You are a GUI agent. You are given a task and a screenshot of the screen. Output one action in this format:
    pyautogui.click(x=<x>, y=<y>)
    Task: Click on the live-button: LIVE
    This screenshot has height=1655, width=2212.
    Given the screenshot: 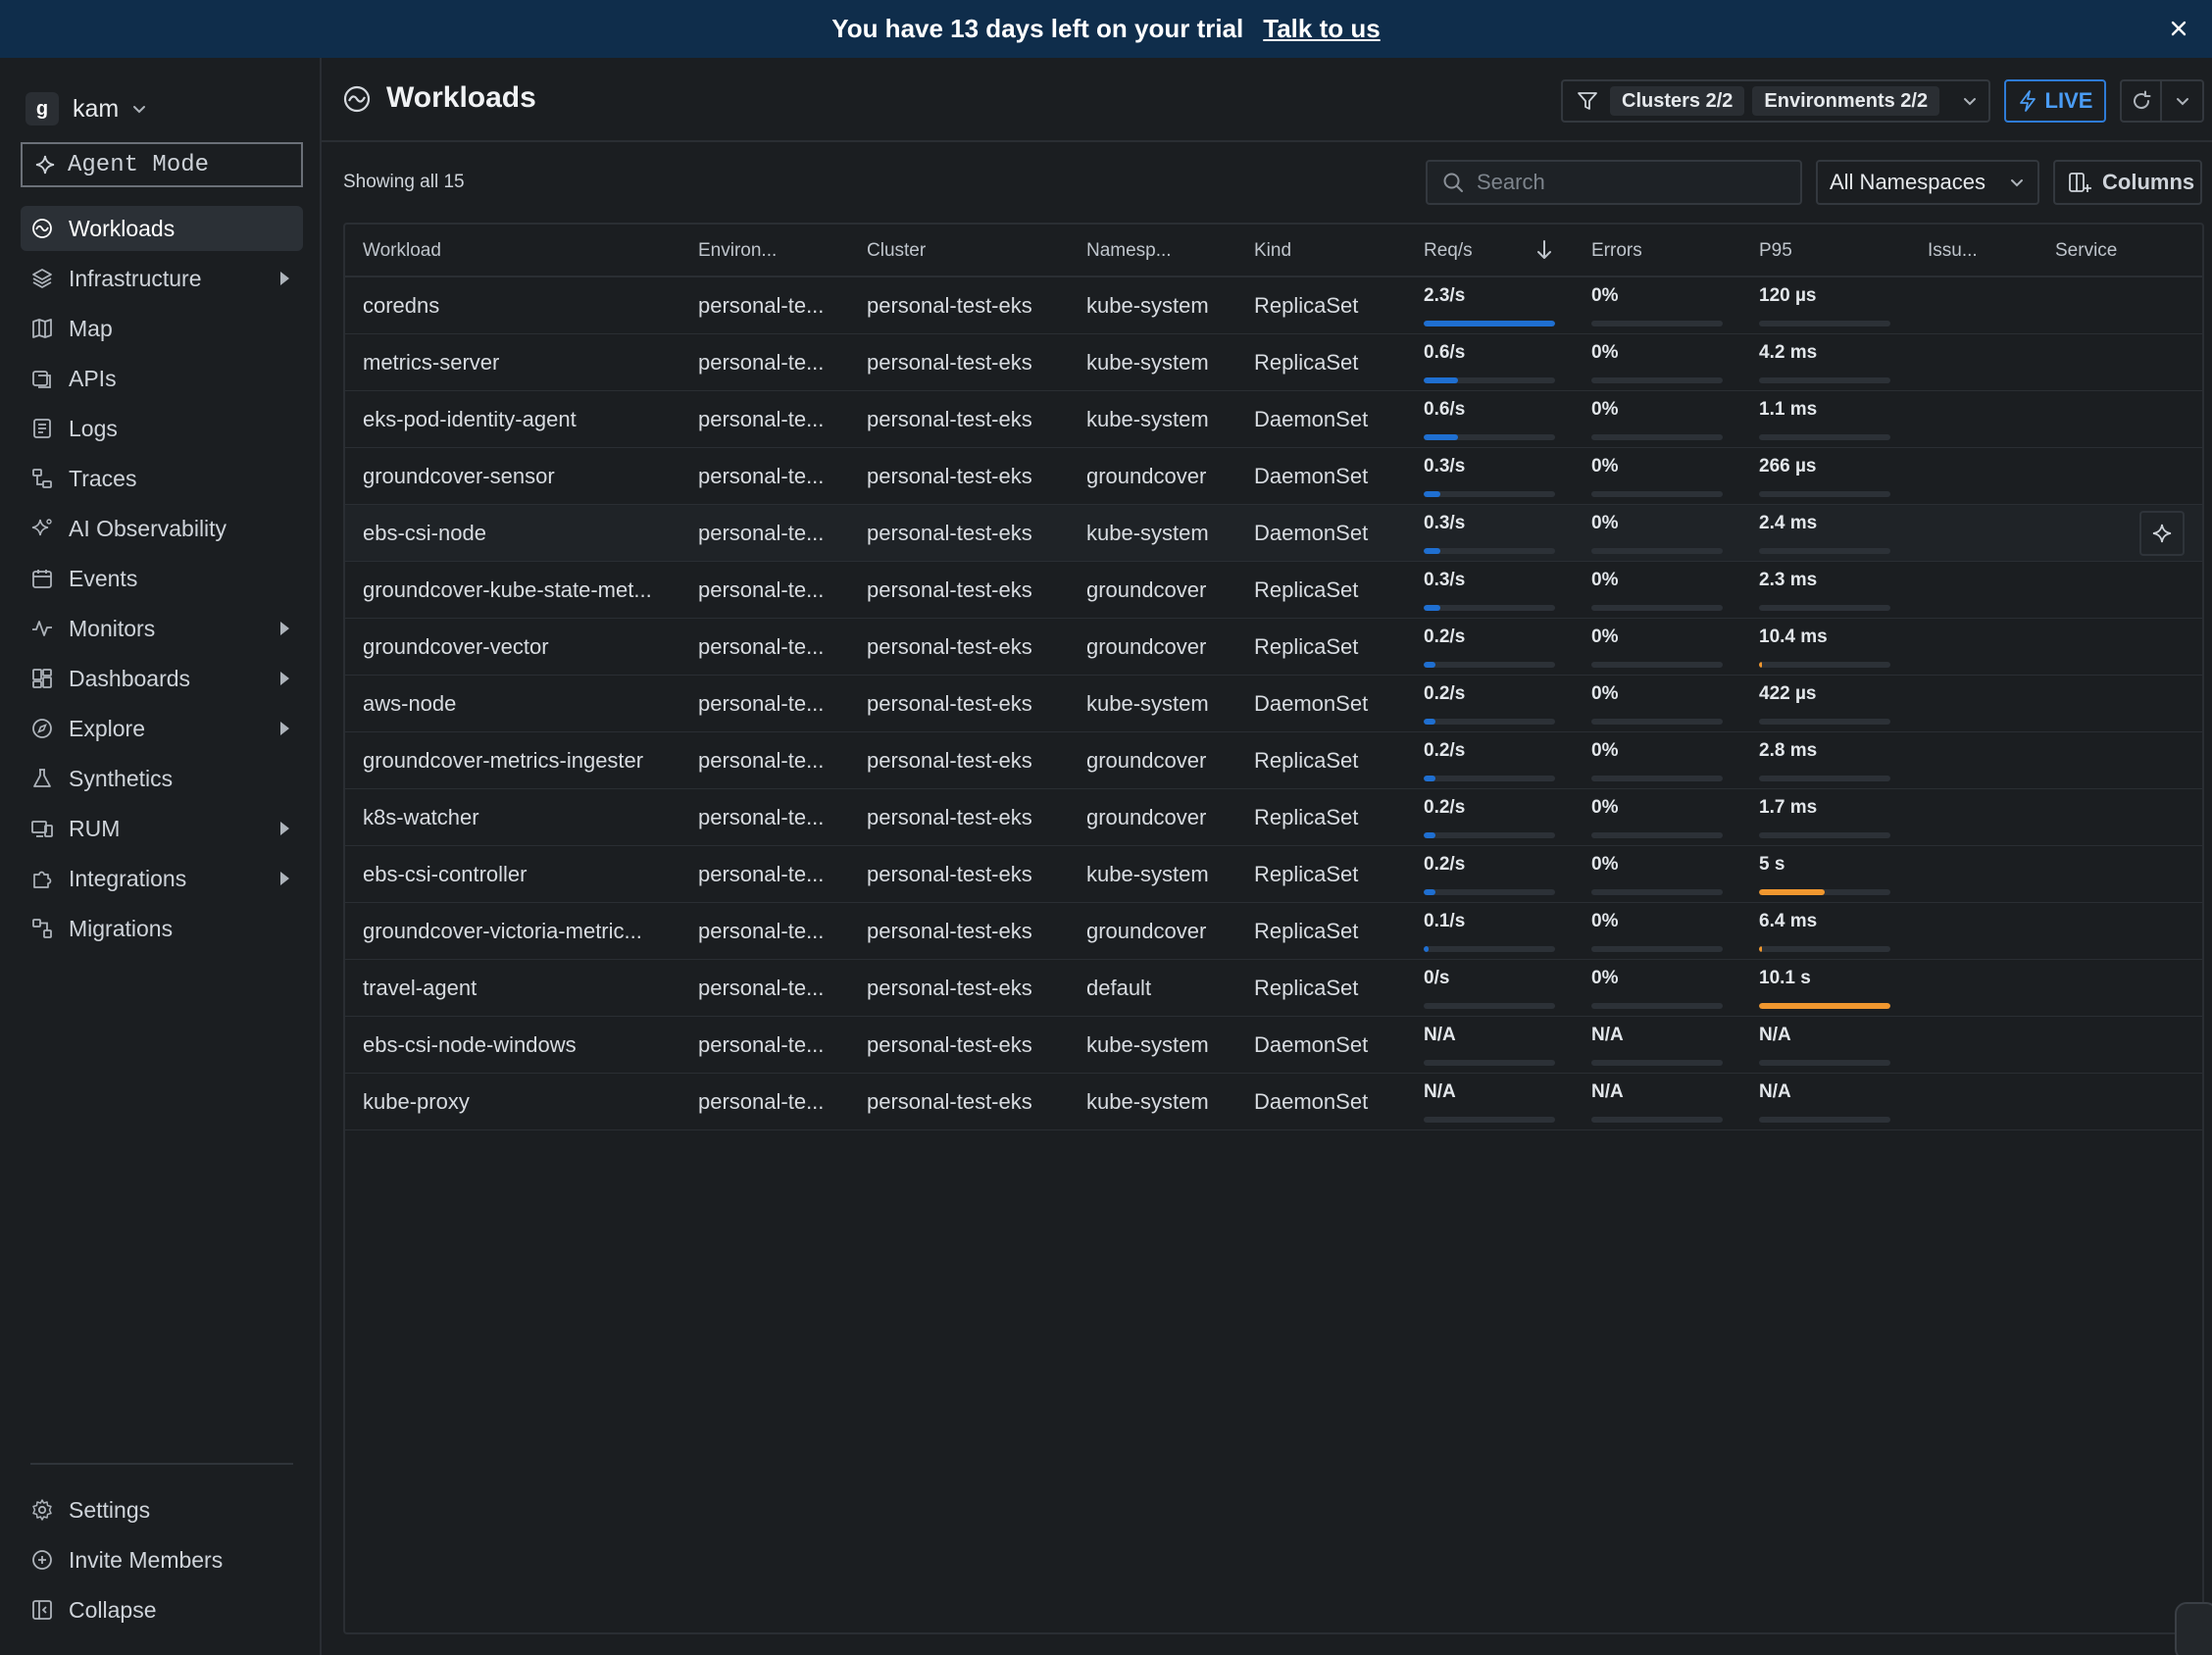 What is the action you would take?
    pyautogui.click(x=2055, y=101)
    